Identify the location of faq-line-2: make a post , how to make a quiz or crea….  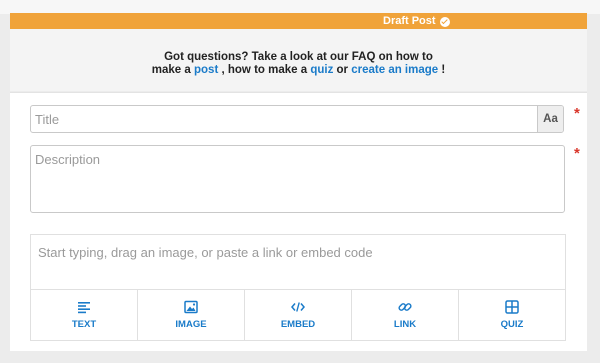
(298, 70).